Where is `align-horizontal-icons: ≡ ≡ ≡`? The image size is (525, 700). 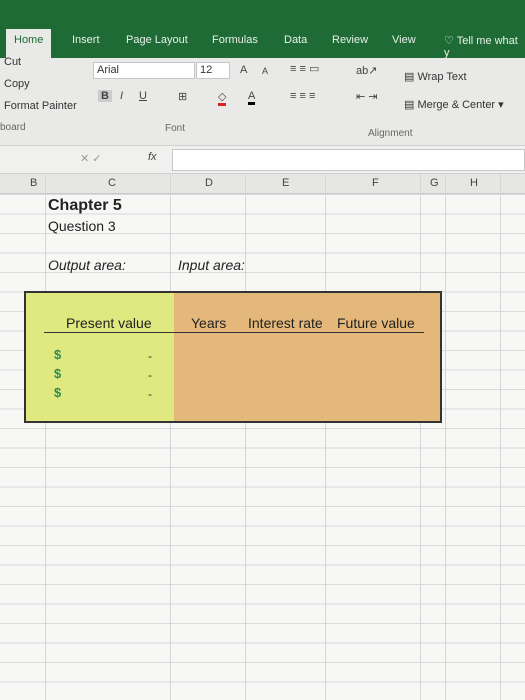
align-horizontal-icons: ≡ ≡ ≡ is located at coordinates (302, 96).